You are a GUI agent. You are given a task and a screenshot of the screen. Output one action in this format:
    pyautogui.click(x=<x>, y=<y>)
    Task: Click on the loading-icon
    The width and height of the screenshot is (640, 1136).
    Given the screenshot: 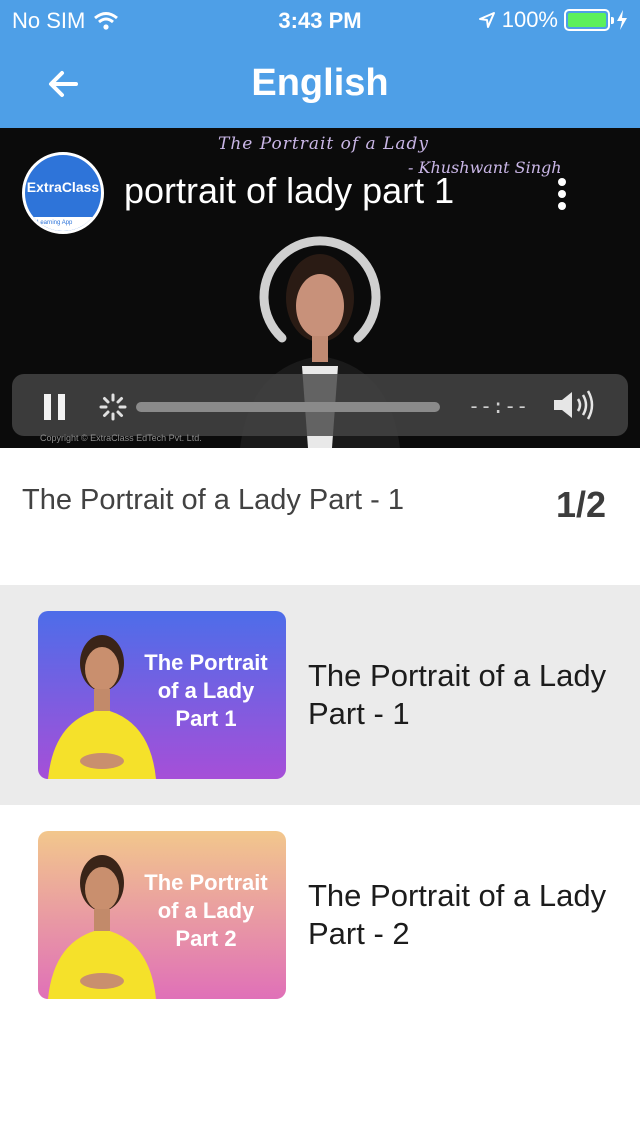 What is the action you would take?
    pyautogui.click(x=113, y=407)
    